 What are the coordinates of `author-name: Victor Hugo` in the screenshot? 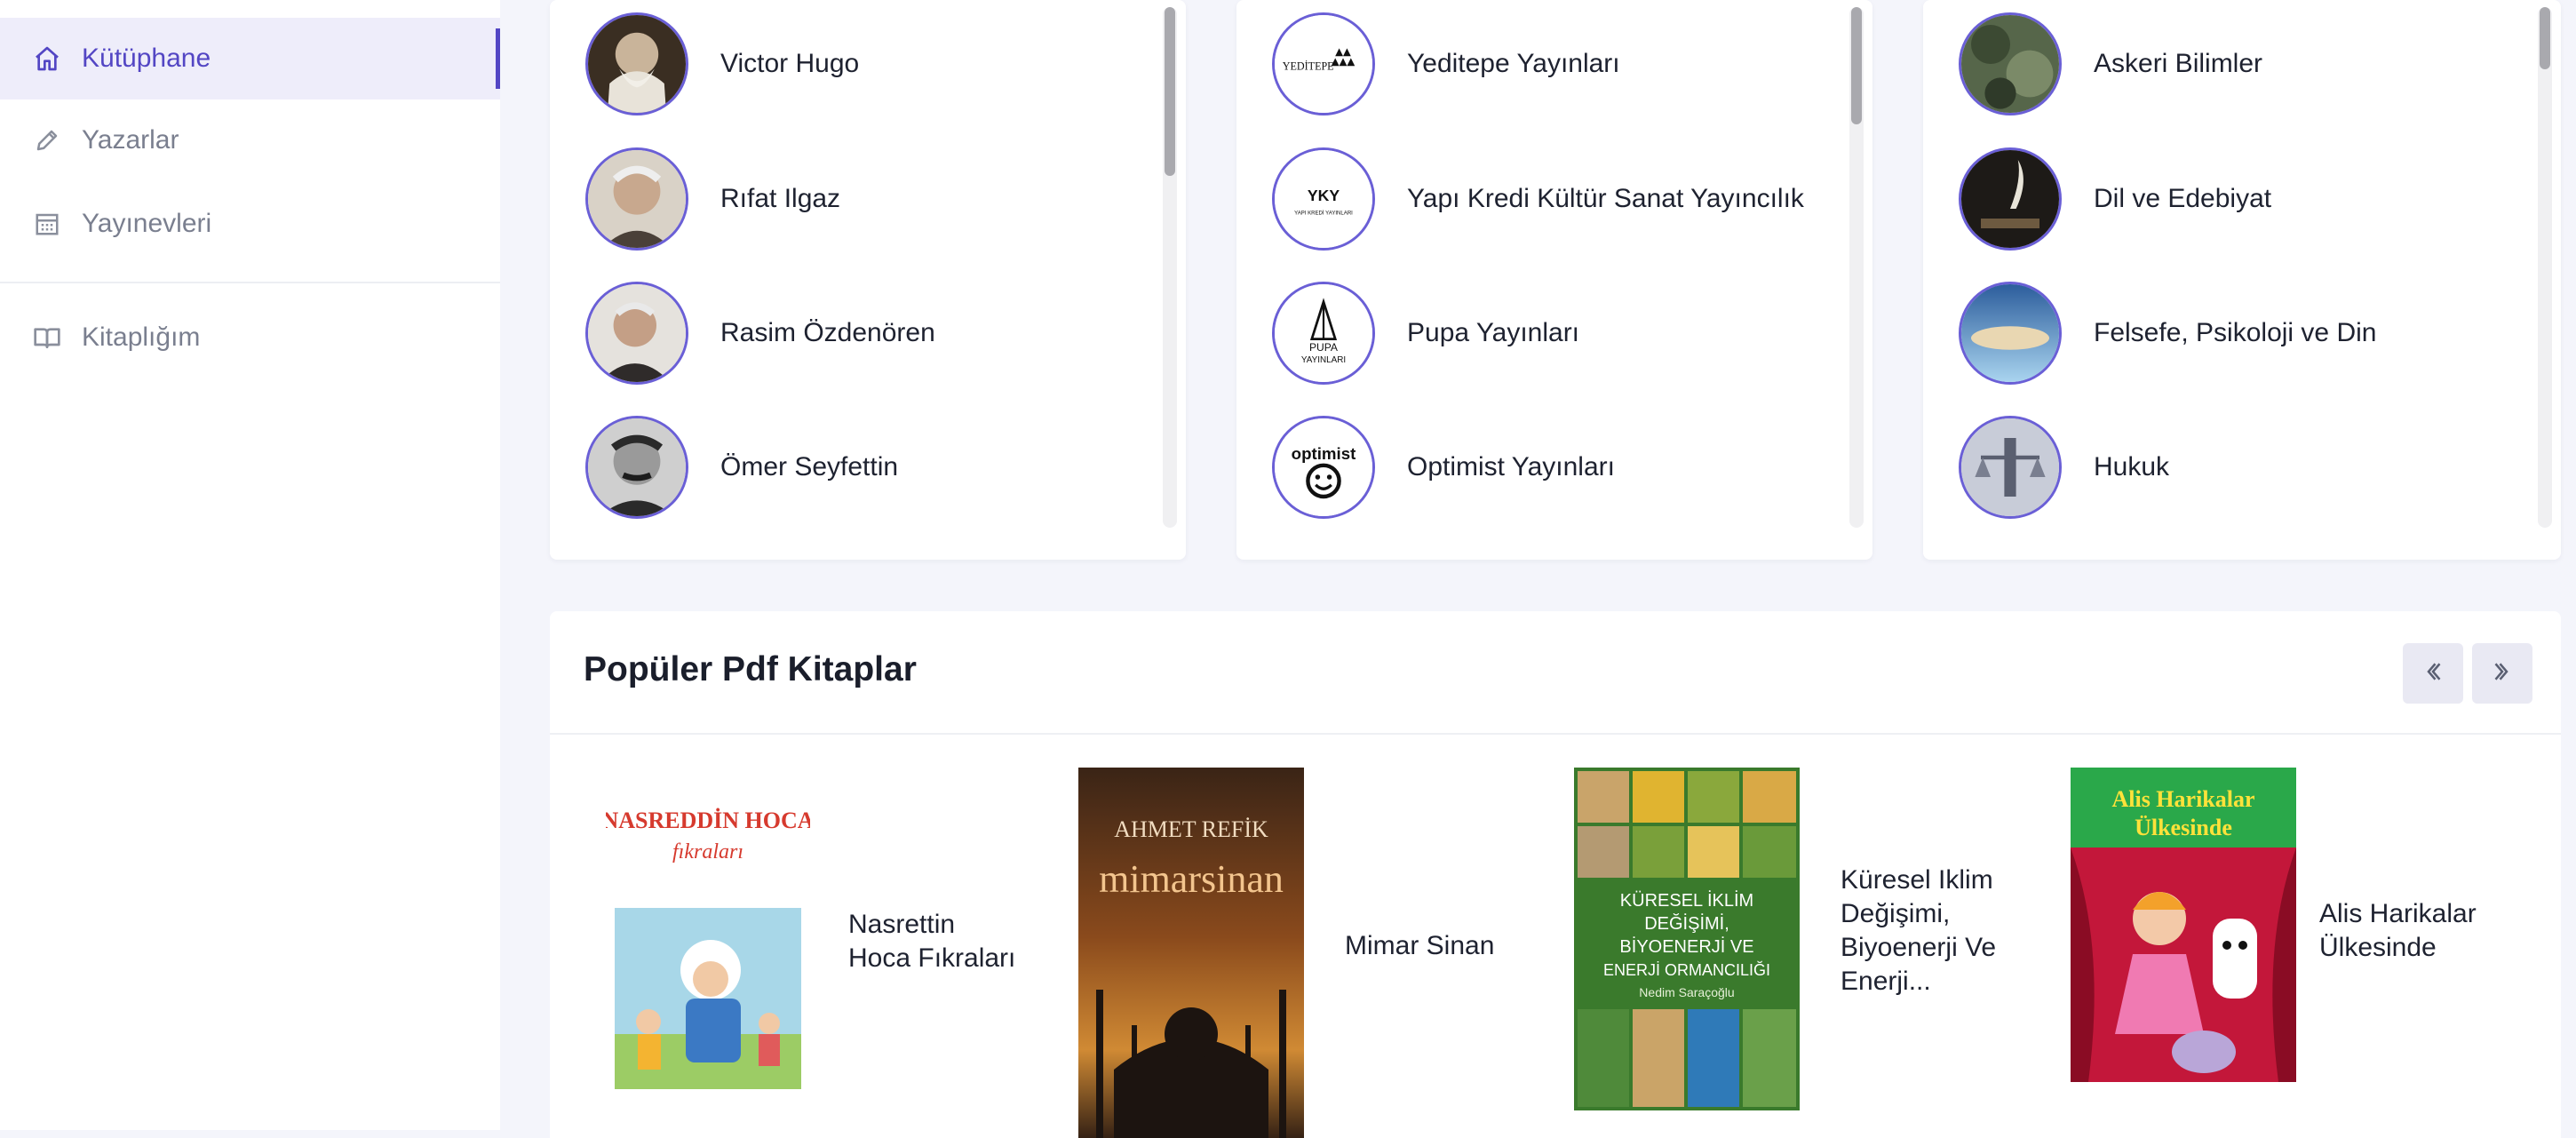 It's located at (790, 63).